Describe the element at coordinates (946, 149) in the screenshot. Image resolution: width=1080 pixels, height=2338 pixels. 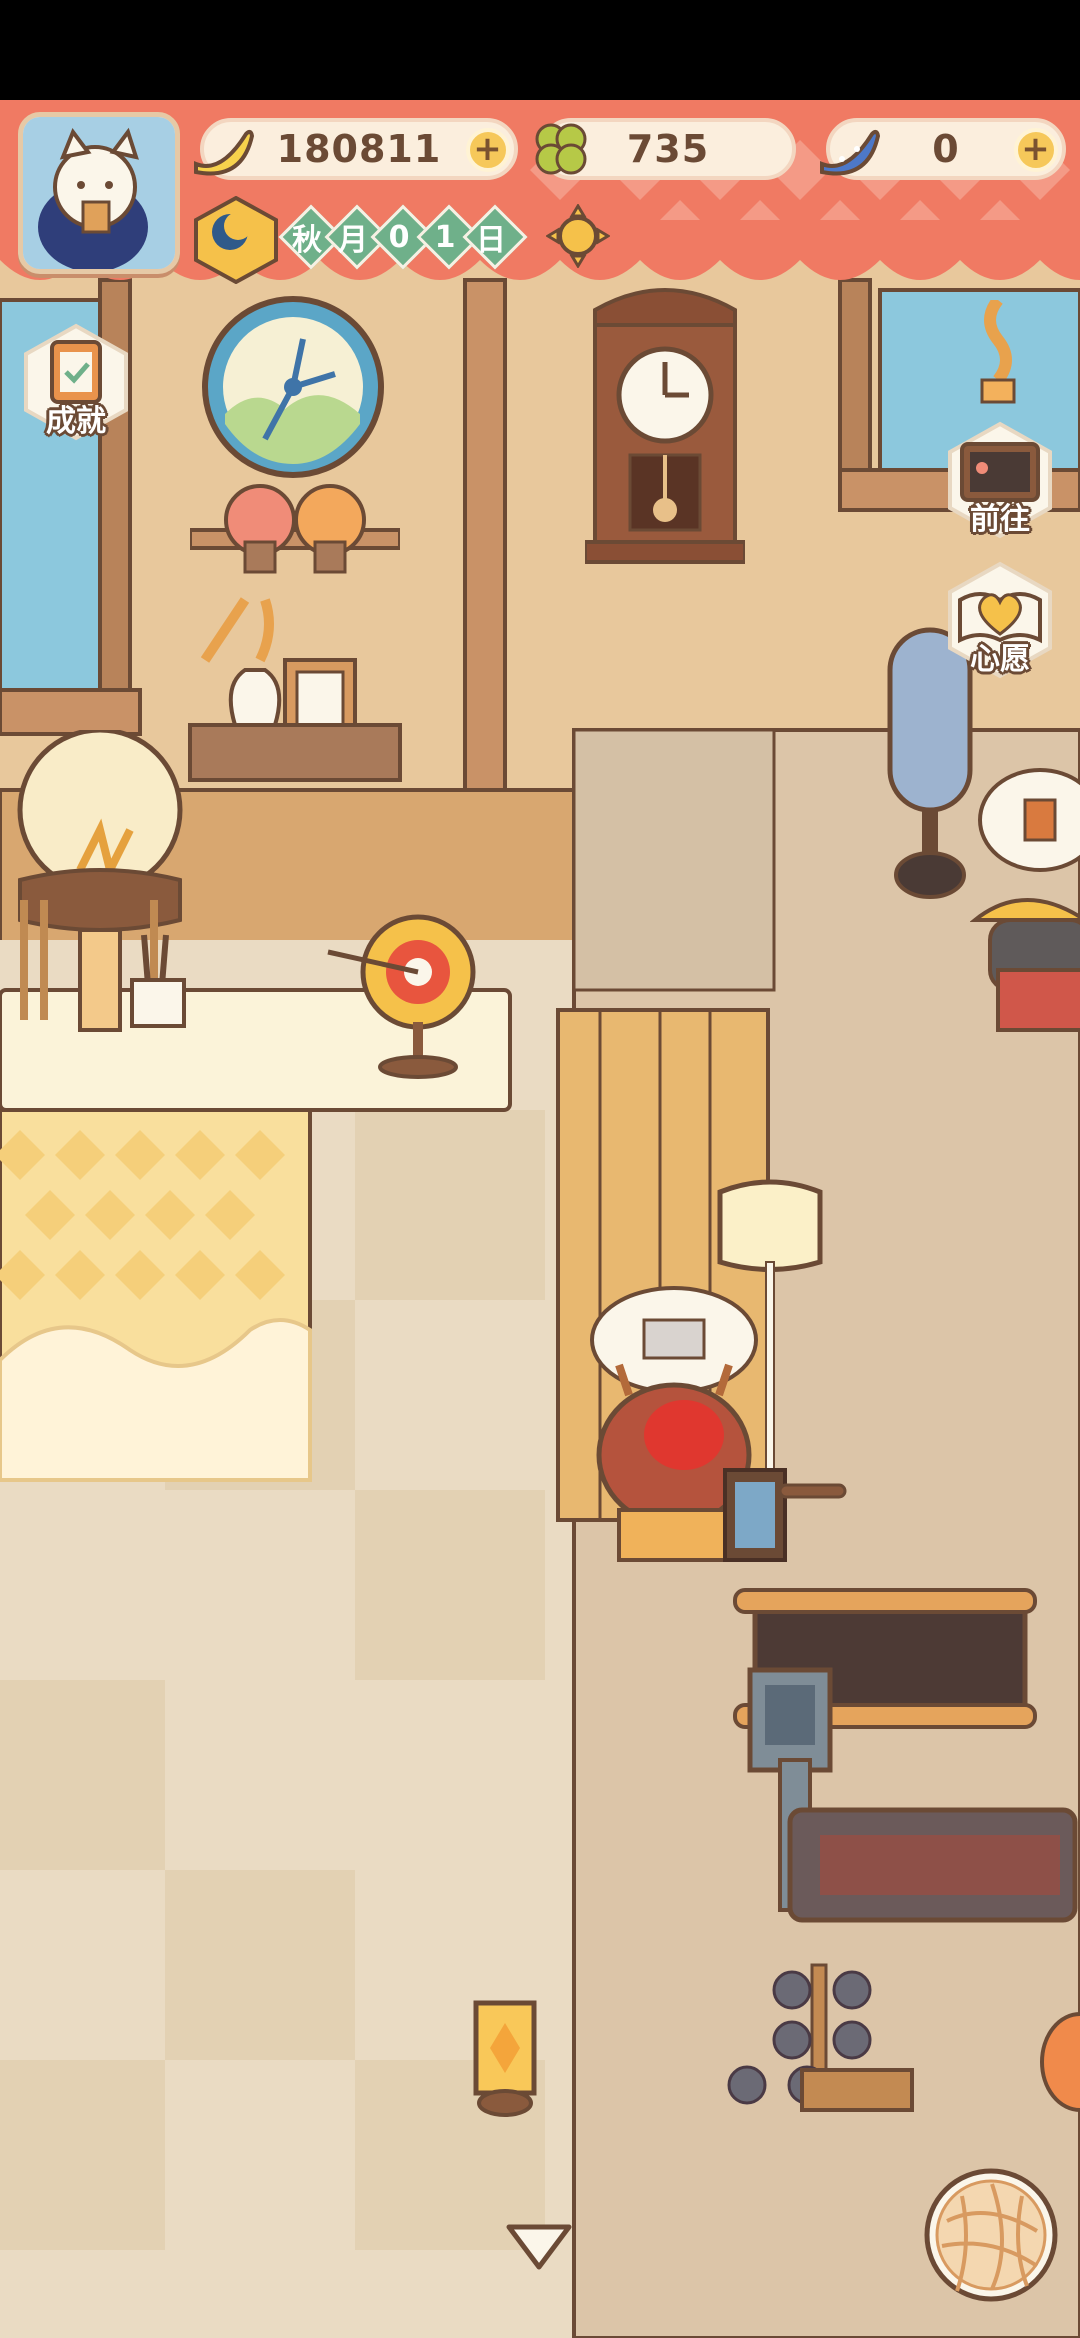
I see `blue-banana-count: 0` at that location.